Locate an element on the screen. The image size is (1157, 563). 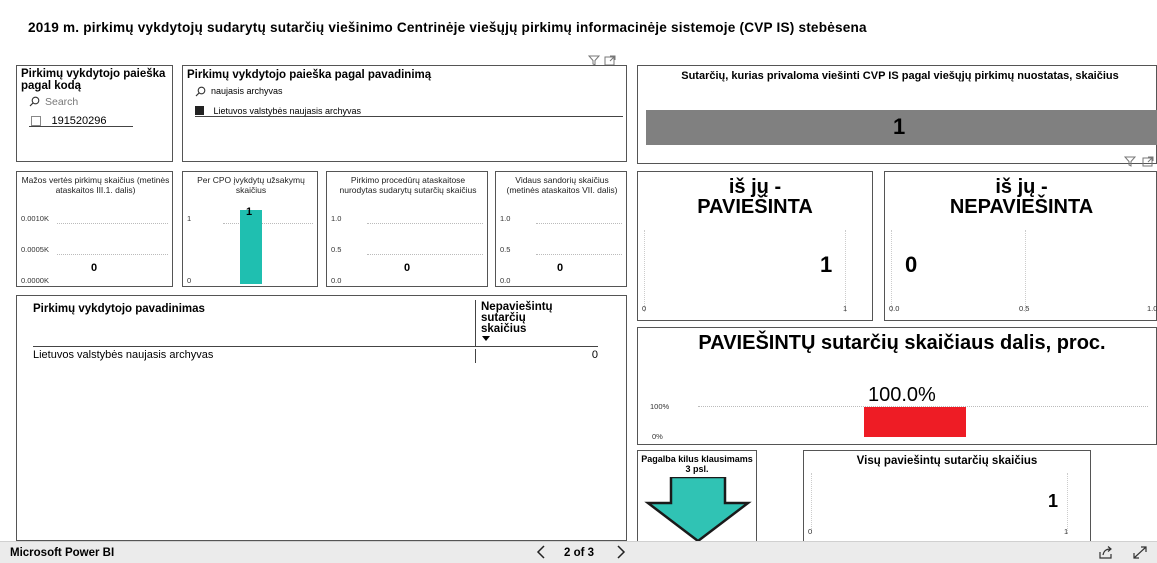
total-published-card: Visų paviešintų sutarčių skaičius 1 0 1 is located at coordinates (947, 495).